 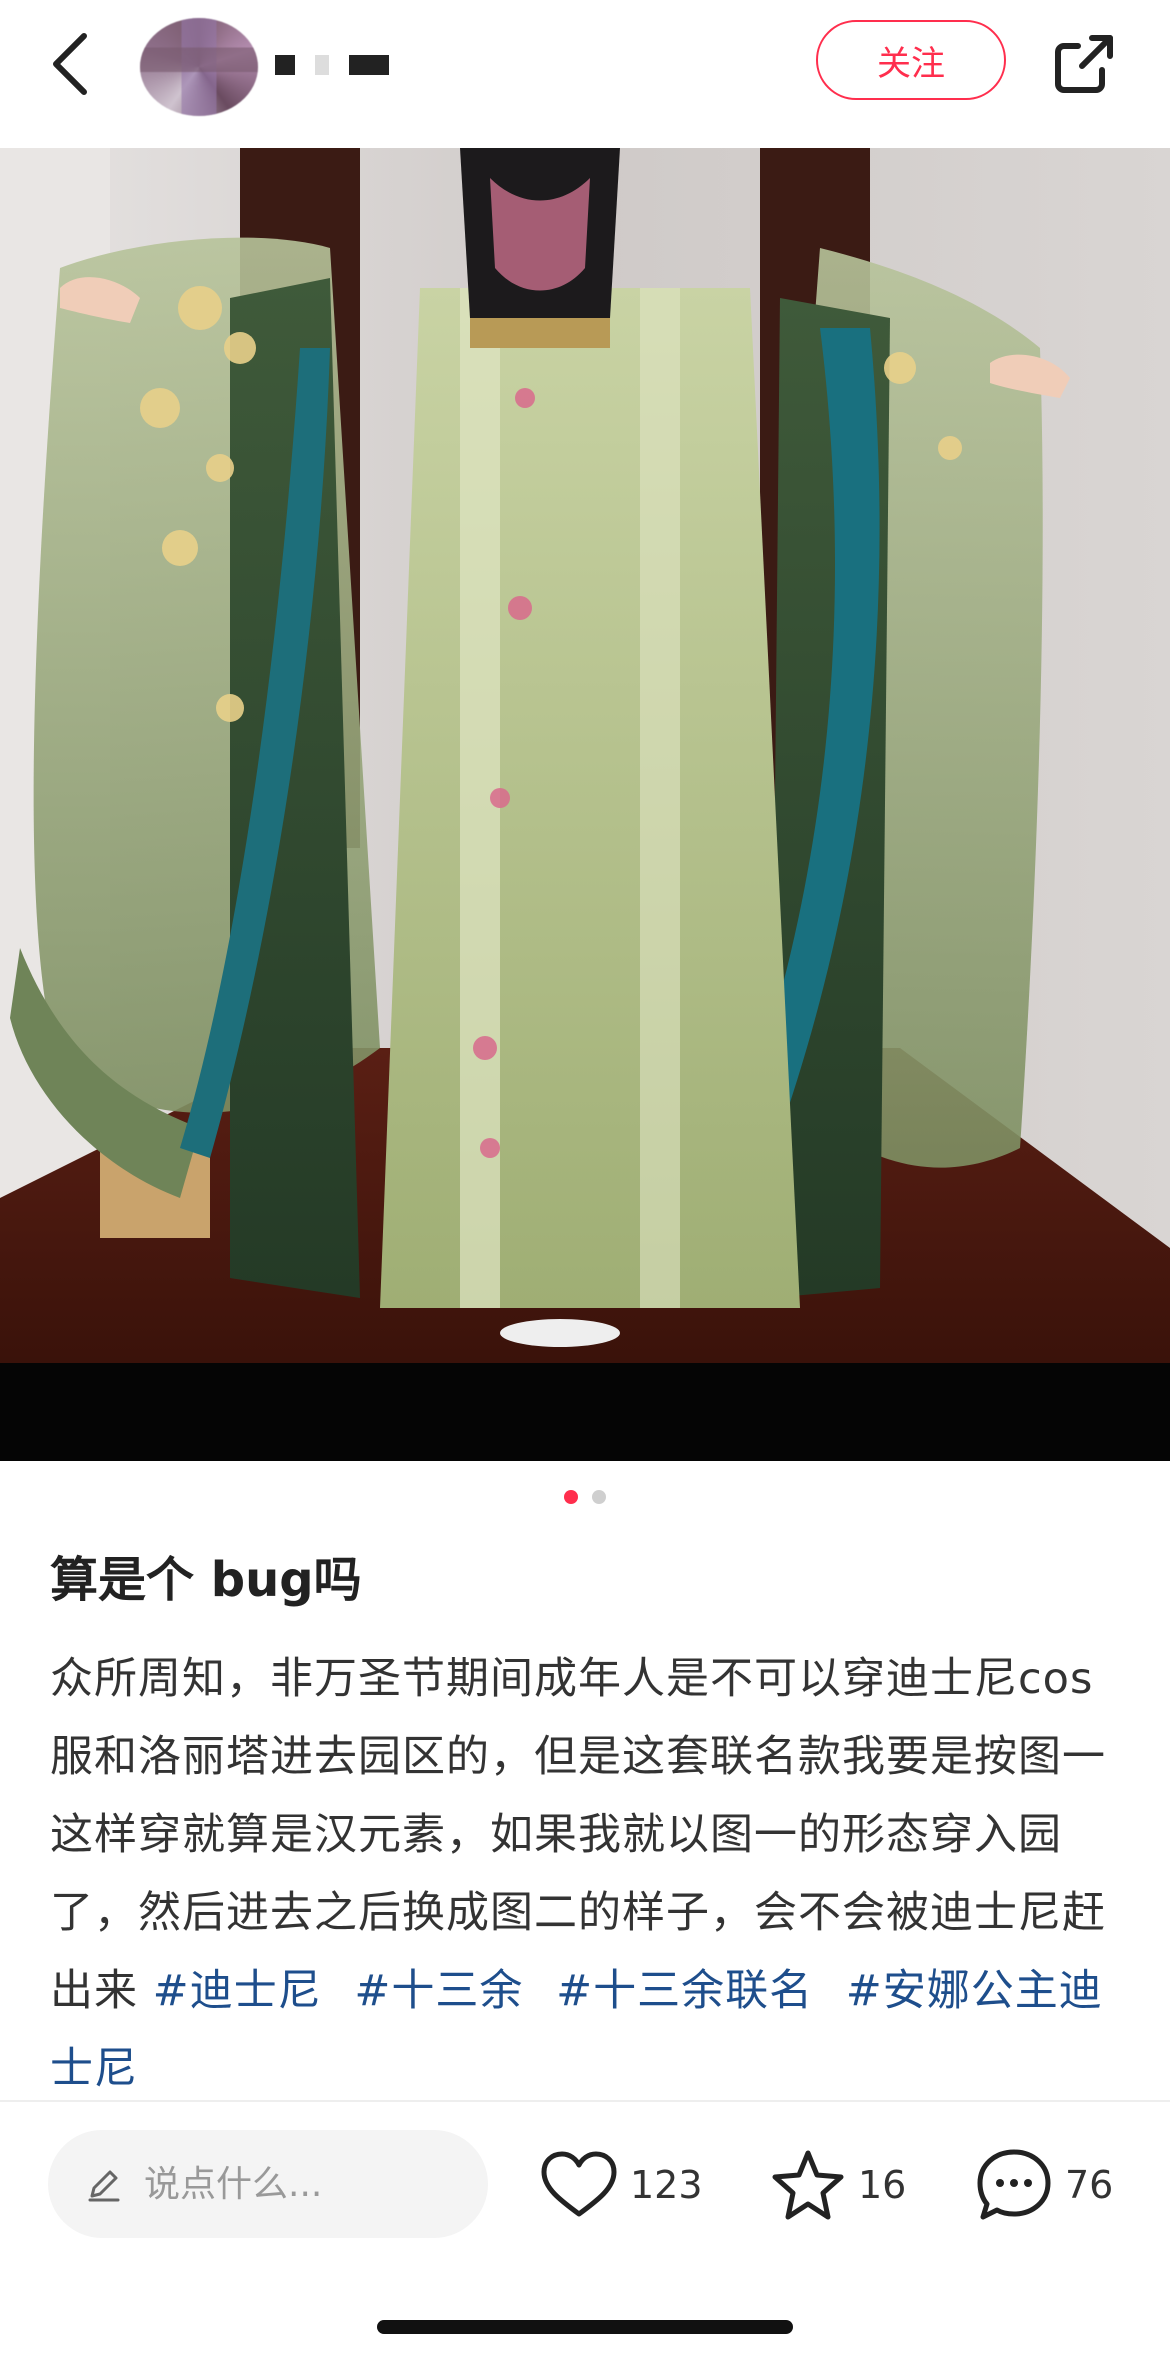 What do you see at coordinates (237, 1991) in the screenshot?
I see `hashtag-link: #迪士尼` at bounding box center [237, 1991].